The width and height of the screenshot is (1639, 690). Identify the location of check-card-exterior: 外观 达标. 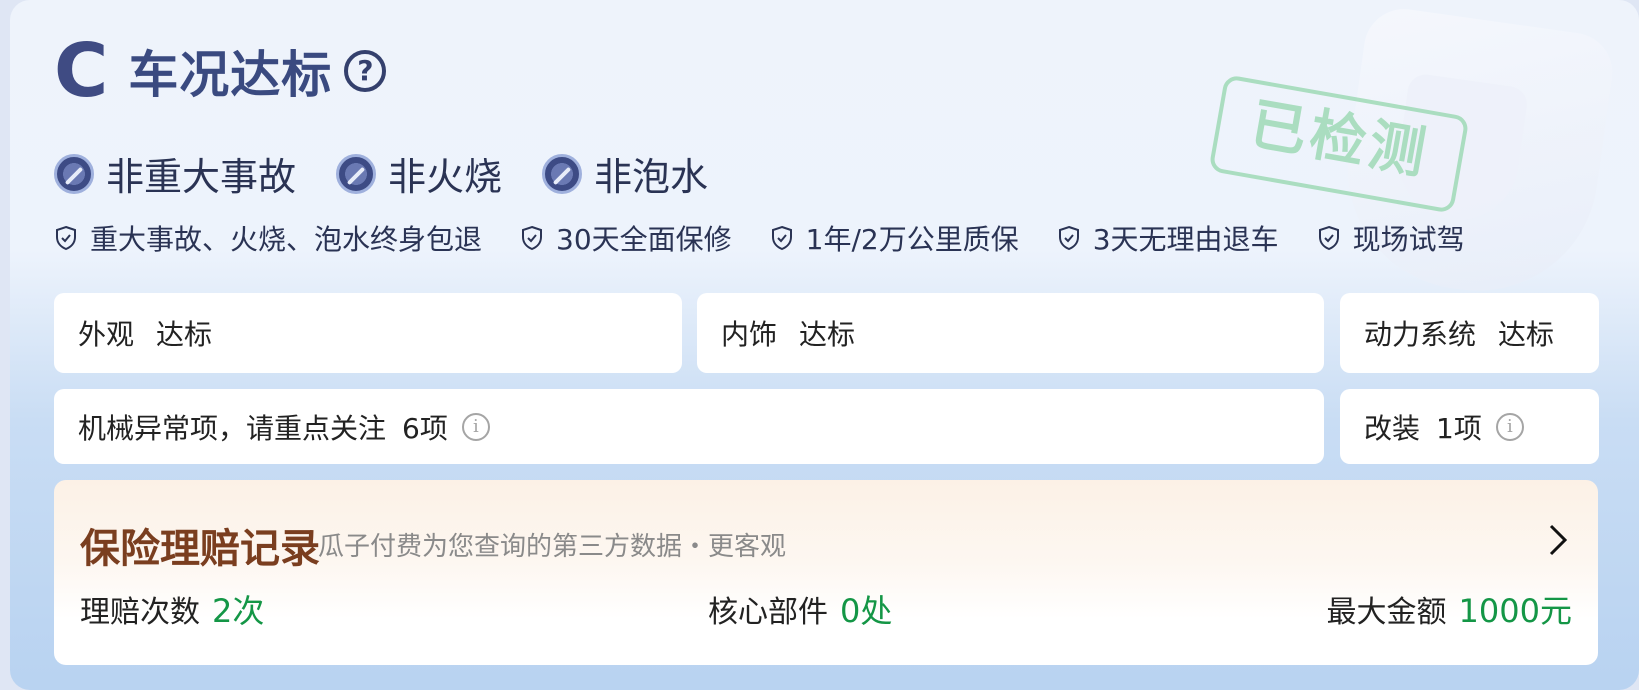
(368, 333).